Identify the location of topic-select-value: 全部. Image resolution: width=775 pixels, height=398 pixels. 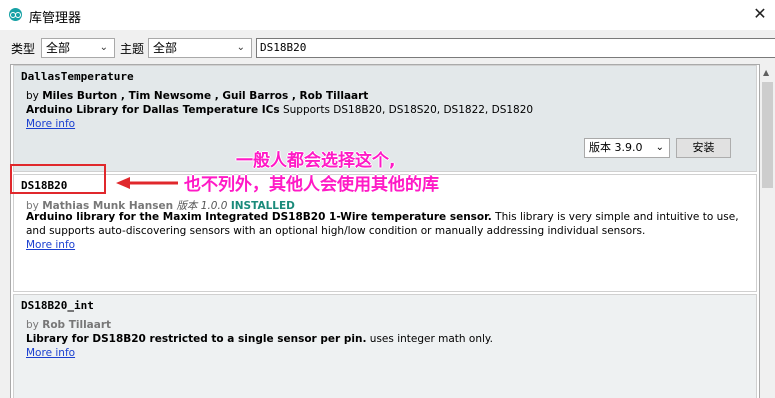
(165, 48).